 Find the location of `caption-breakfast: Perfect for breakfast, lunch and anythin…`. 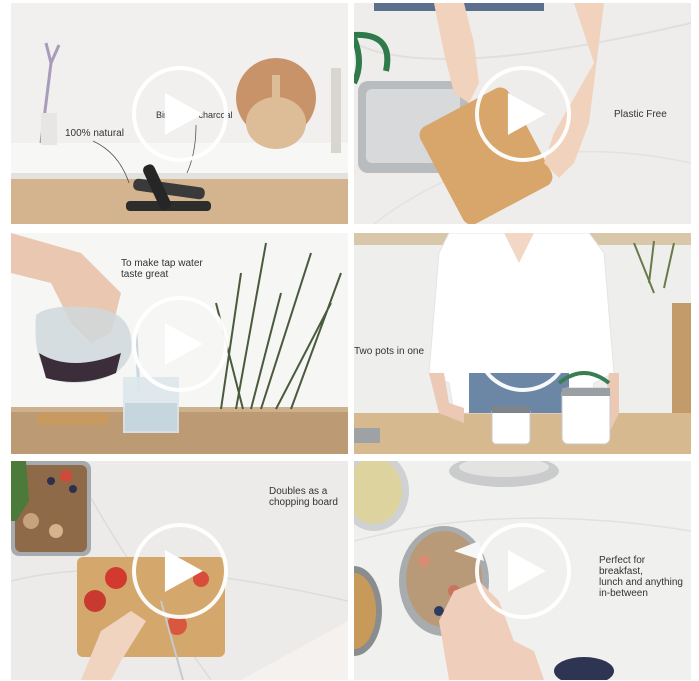

caption-breakfast: Perfect for breakfast, lunch and anythin… is located at coordinates (641, 577).